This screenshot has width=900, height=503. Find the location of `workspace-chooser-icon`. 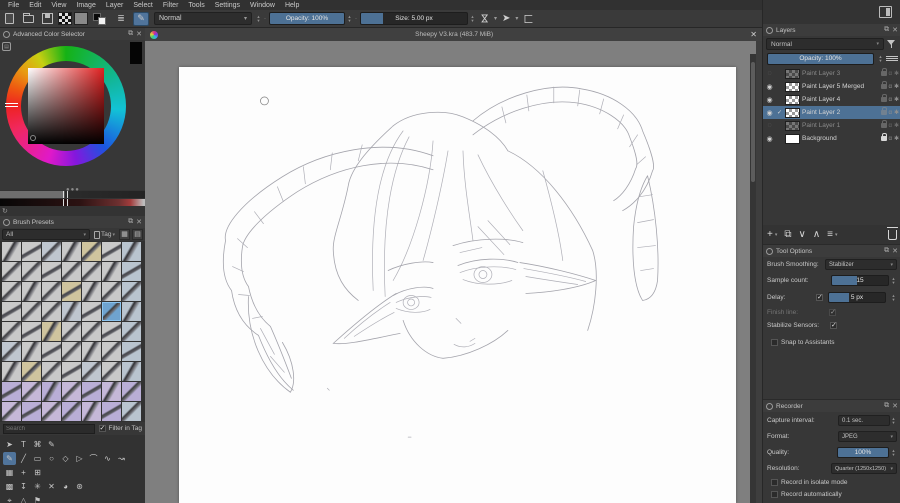

workspace-chooser-icon is located at coordinates (885, 12).